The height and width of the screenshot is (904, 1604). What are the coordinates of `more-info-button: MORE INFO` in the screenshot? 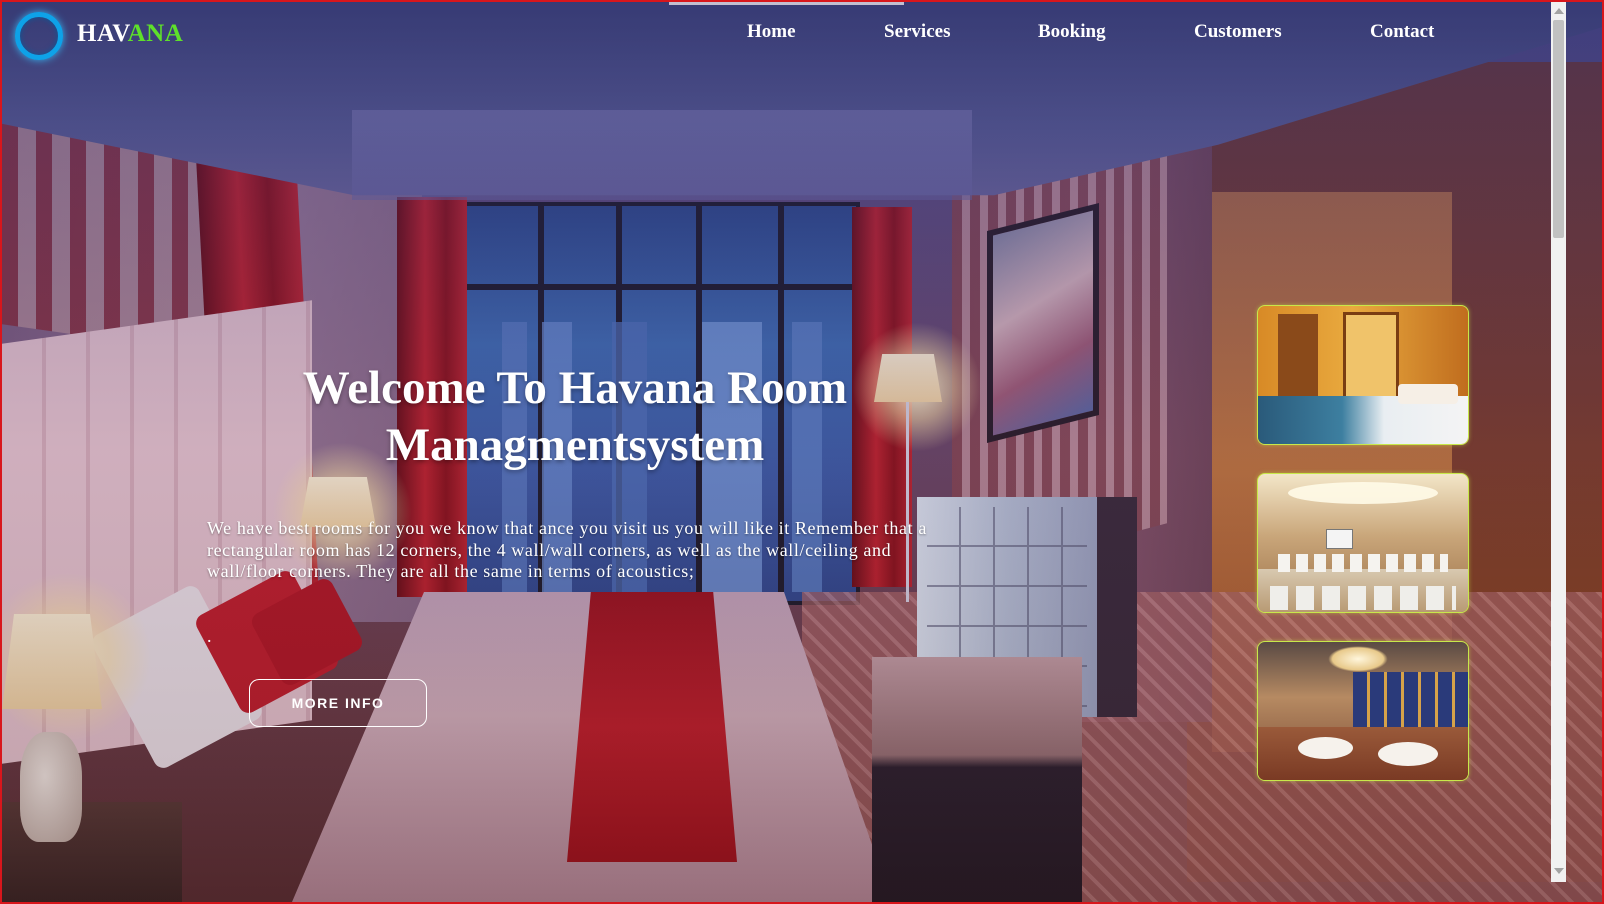 It's located at (338, 703).